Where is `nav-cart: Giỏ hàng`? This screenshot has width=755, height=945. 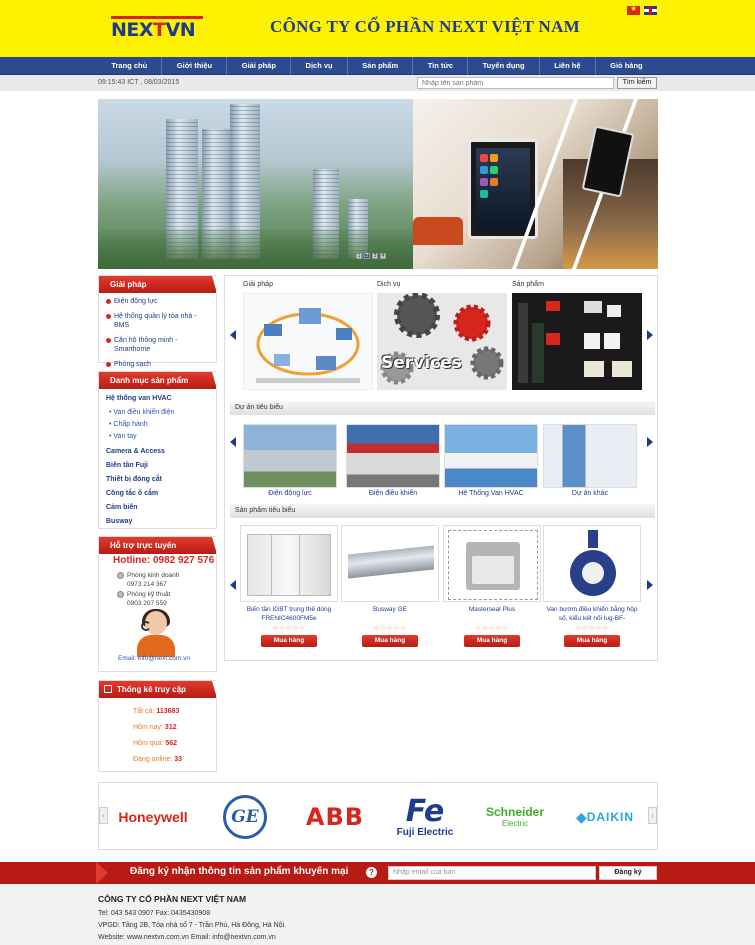
nav-cart: Giỏ hàng is located at coordinates (626, 66).